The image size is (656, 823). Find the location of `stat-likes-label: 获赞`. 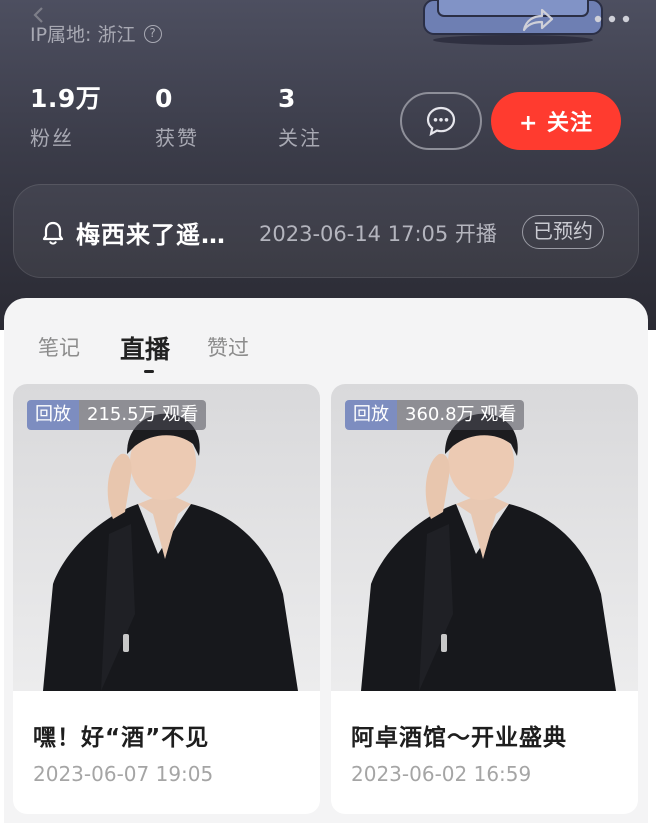

stat-likes-label: 获赞 is located at coordinates (177, 138).